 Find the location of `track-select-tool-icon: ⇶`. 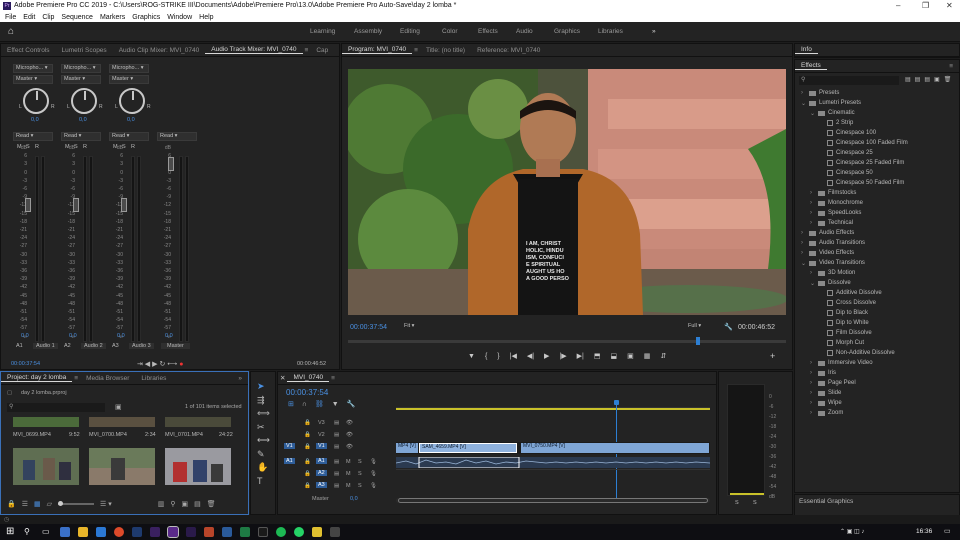

track-select-tool-icon: ⇶ is located at coordinates (263, 401).